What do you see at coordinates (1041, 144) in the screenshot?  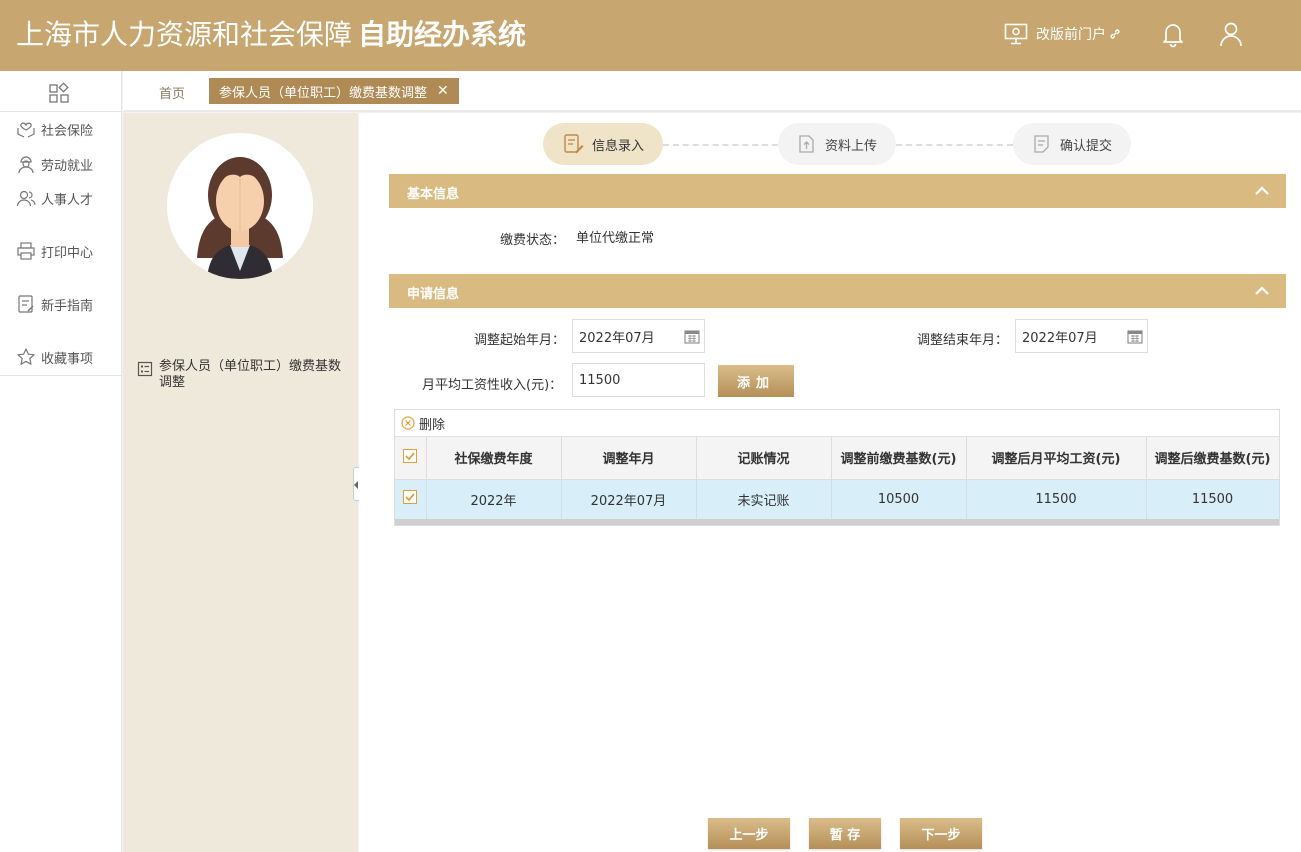 I see `confirm-doc-icon` at bounding box center [1041, 144].